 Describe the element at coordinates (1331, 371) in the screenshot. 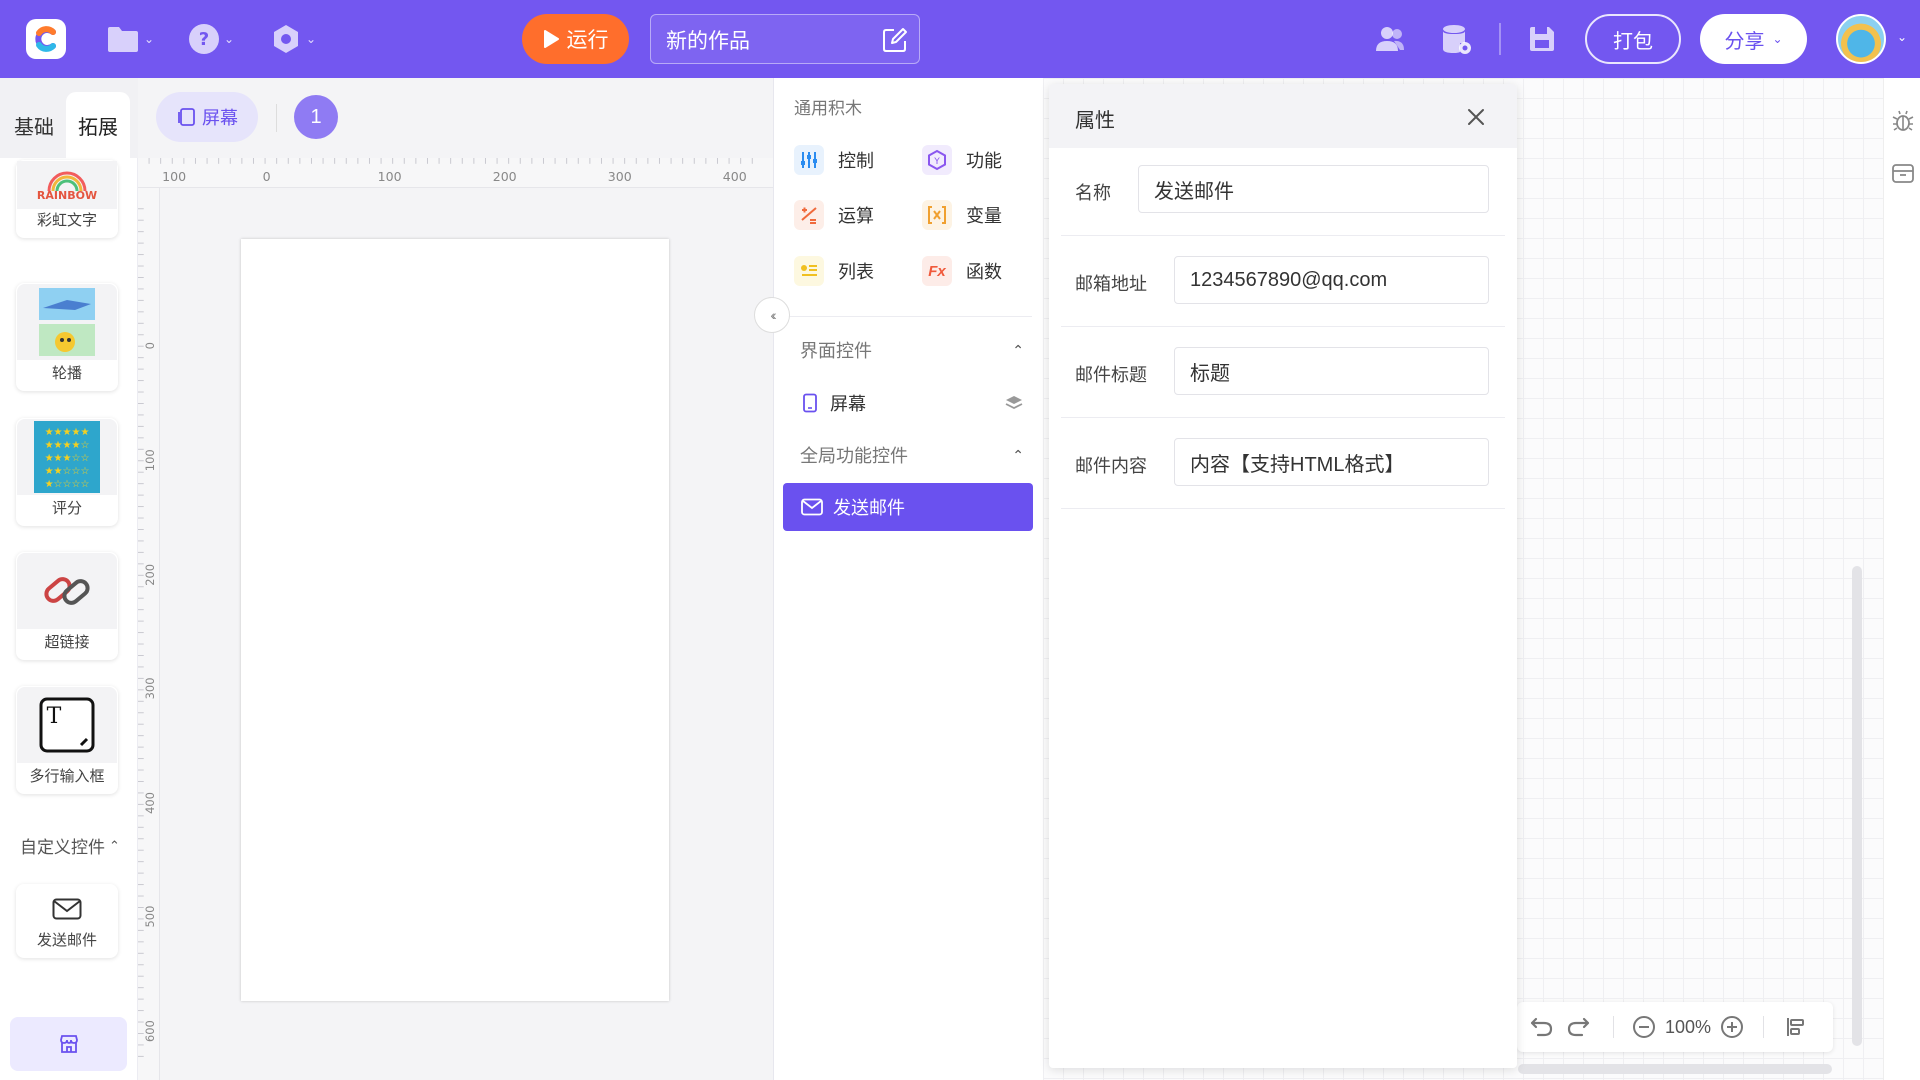

I see `email-subject-field` at that location.